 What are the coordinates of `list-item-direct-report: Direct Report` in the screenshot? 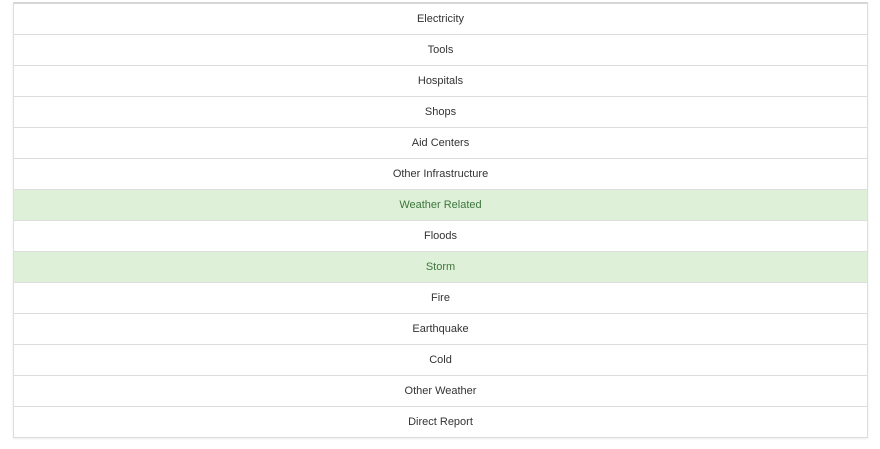 It's located at (440, 422).